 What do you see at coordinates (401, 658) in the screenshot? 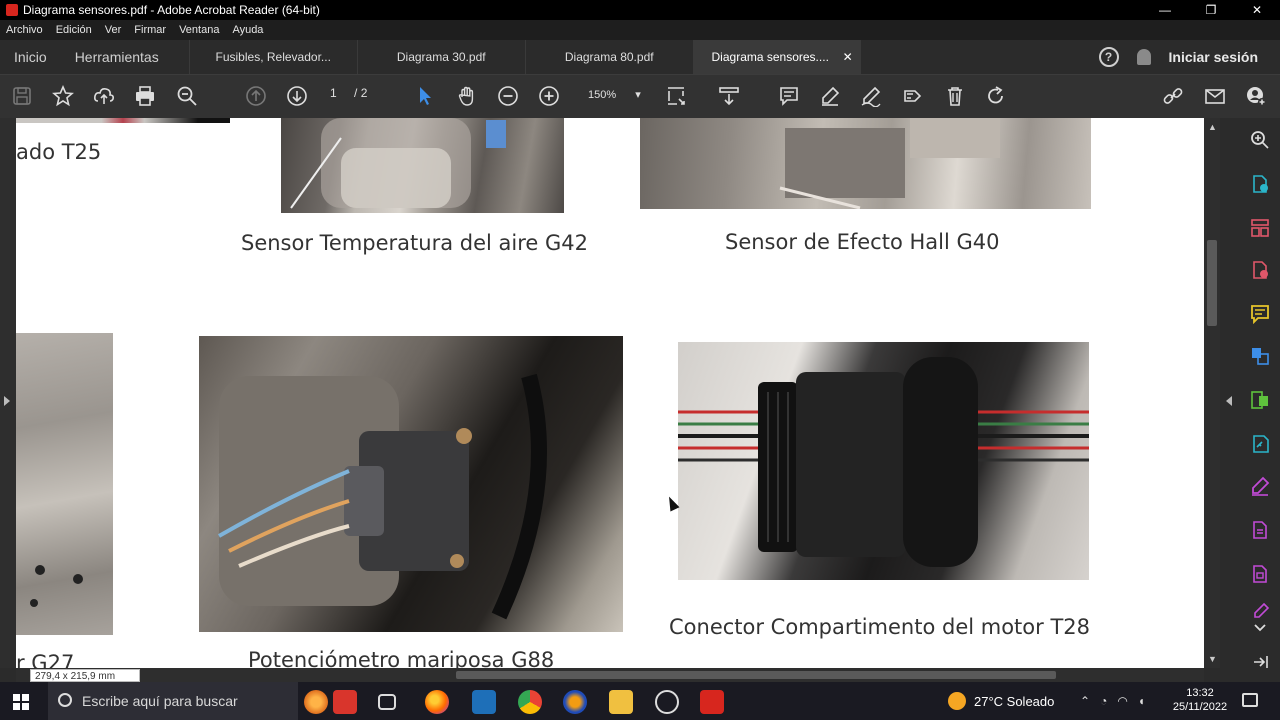
I see `caption-g88: Potenciómetro mariposa G88` at bounding box center [401, 658].